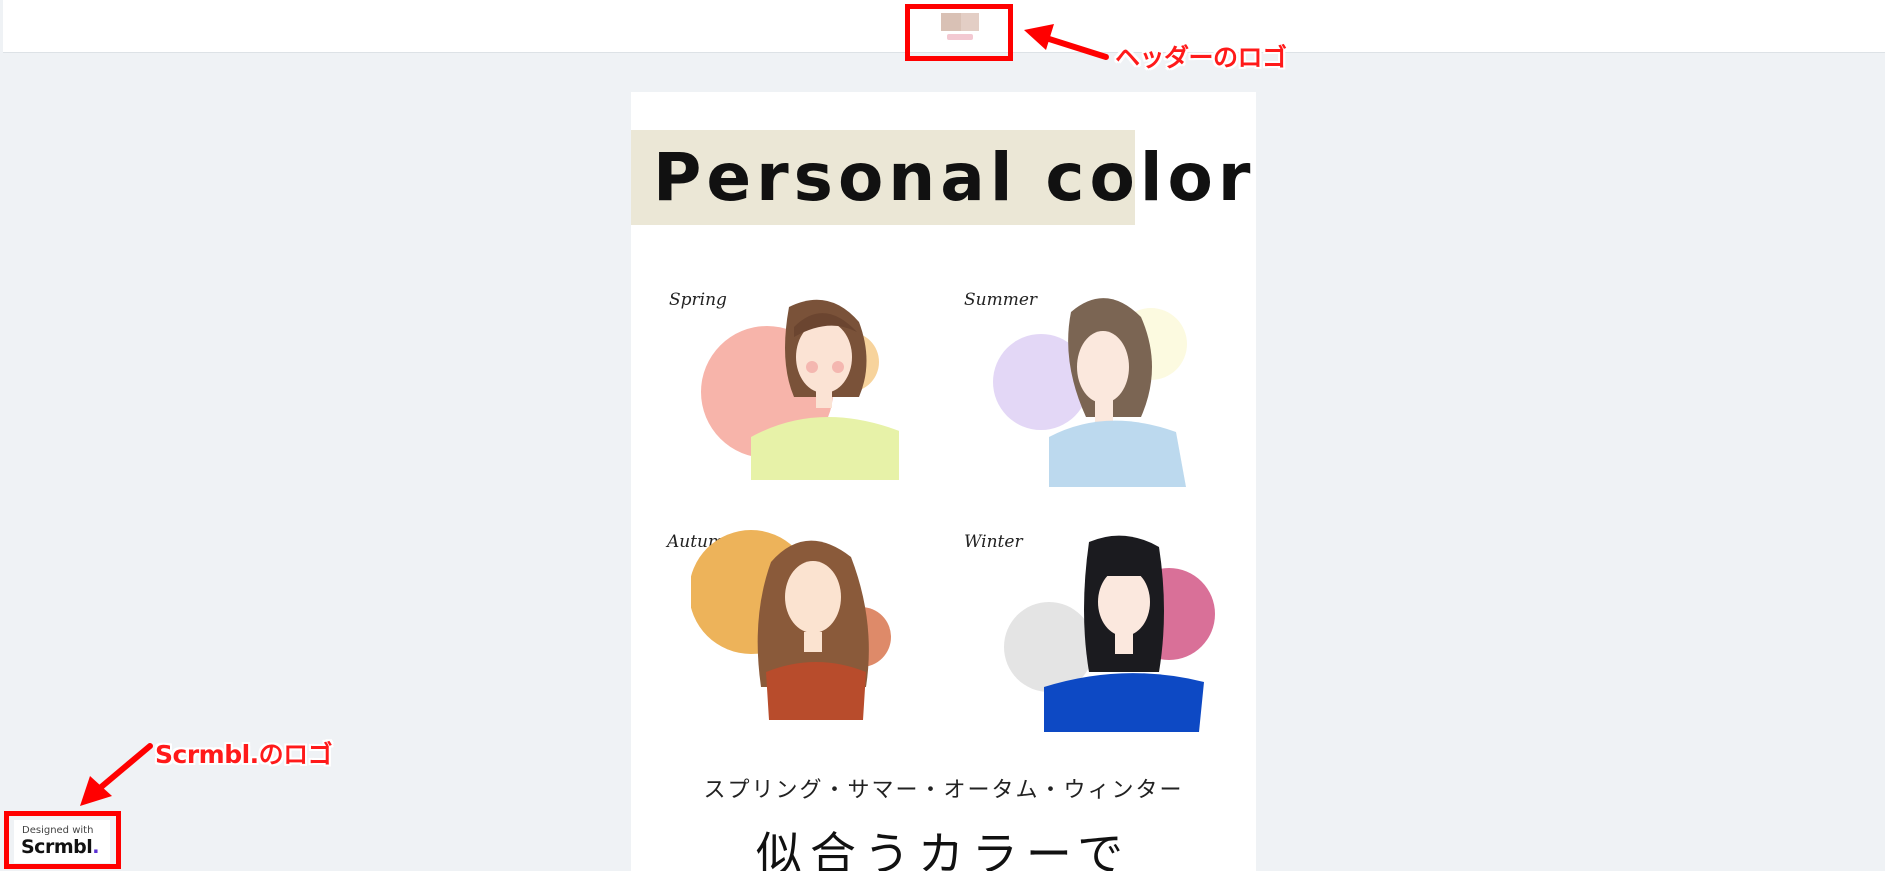 The width and height of the screenshot is (1885, 871). Describe the element at coordinates (116, 774) in the screenshot. I see `scrmbl-logo-arrow-icon` at that location.